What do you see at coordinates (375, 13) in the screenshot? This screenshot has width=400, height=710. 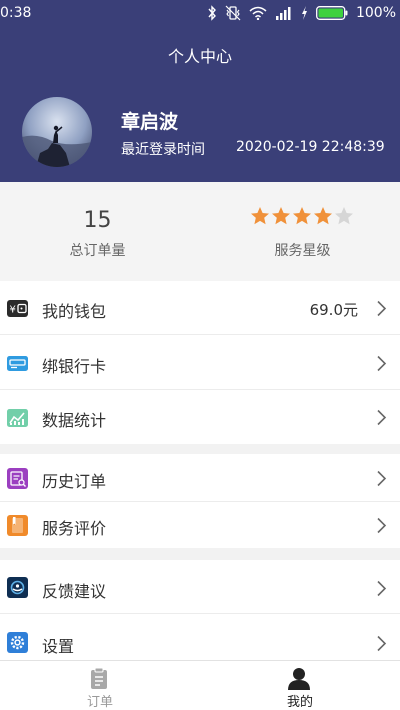 I see `battery-percent: 100%` at bounding box center [375, 13].